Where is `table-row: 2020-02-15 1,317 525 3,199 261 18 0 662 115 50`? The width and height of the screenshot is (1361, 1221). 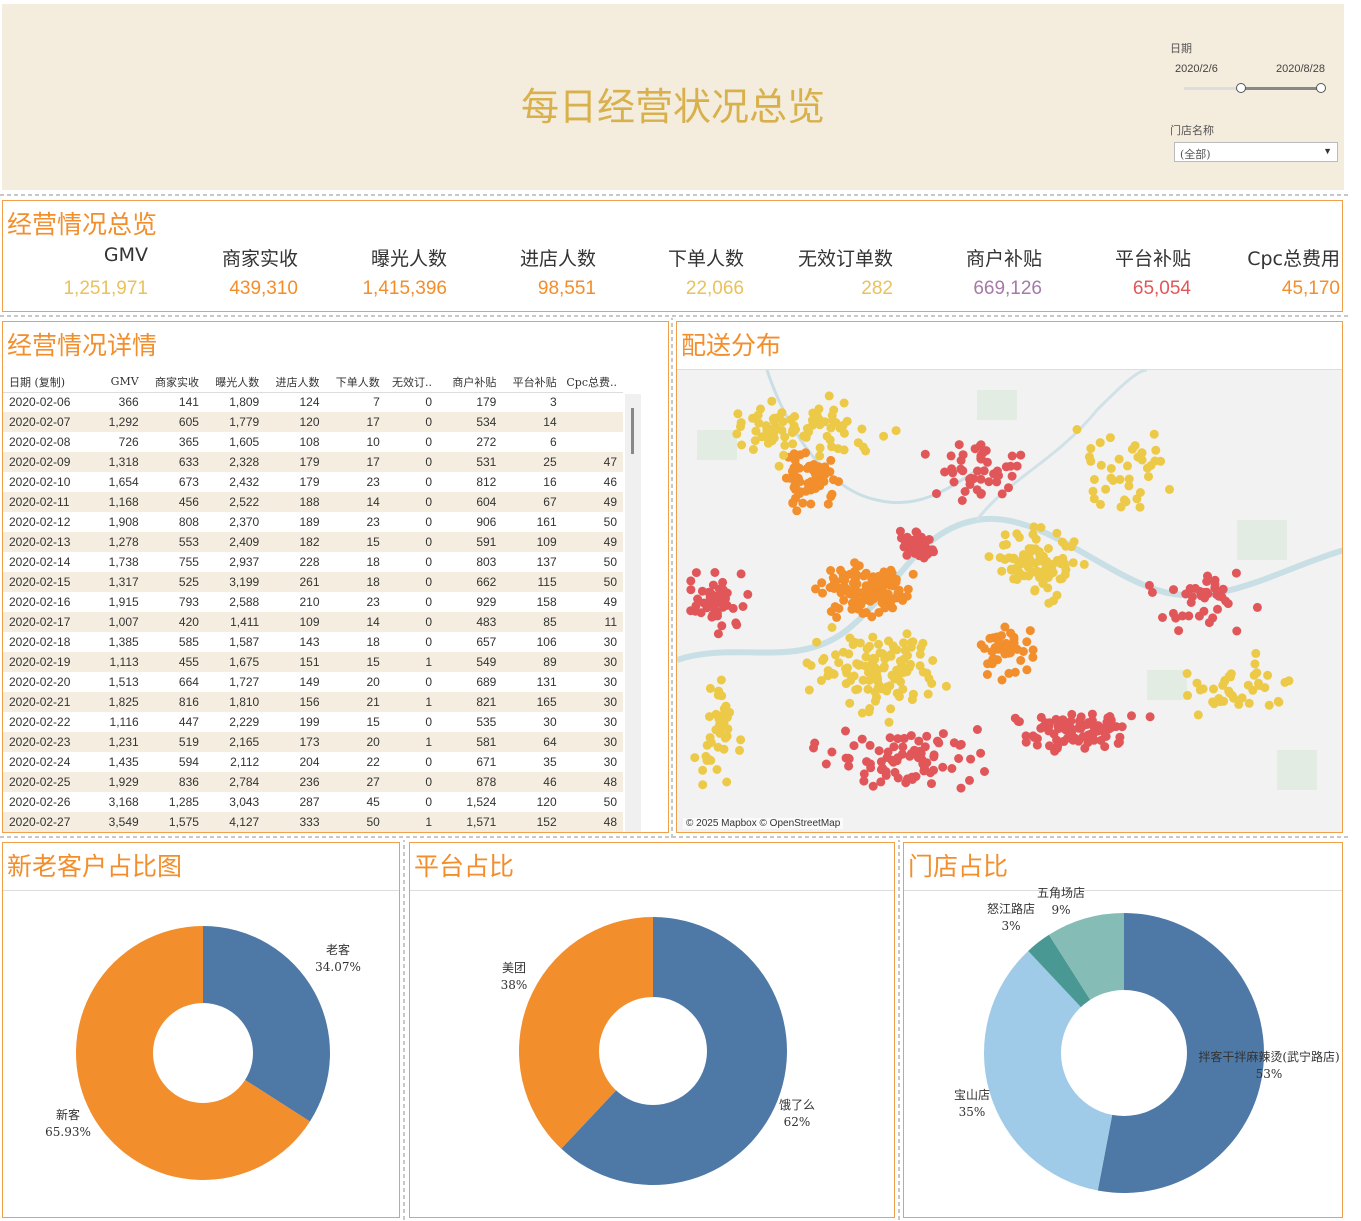 table-row: 2020-02-15 1,317 525 3,199 261 18 0 662 115 50 is located at coordinates (313, 582).